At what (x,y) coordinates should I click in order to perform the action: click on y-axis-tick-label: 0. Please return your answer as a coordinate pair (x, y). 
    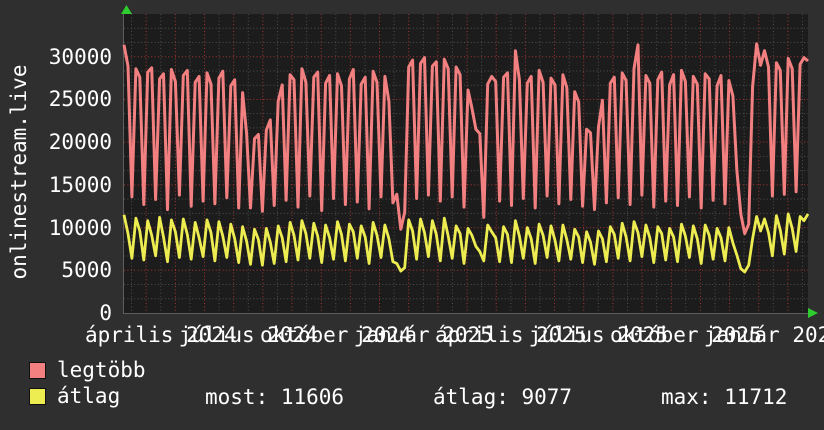
    Looking at the image, I should click on (105, 313).